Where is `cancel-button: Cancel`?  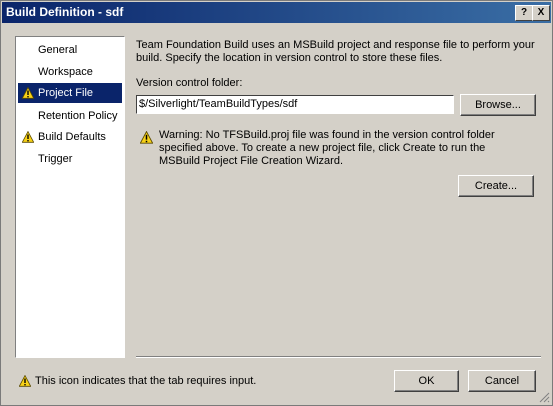
cancel-button: Cancel is located at coordinates (502, 381).